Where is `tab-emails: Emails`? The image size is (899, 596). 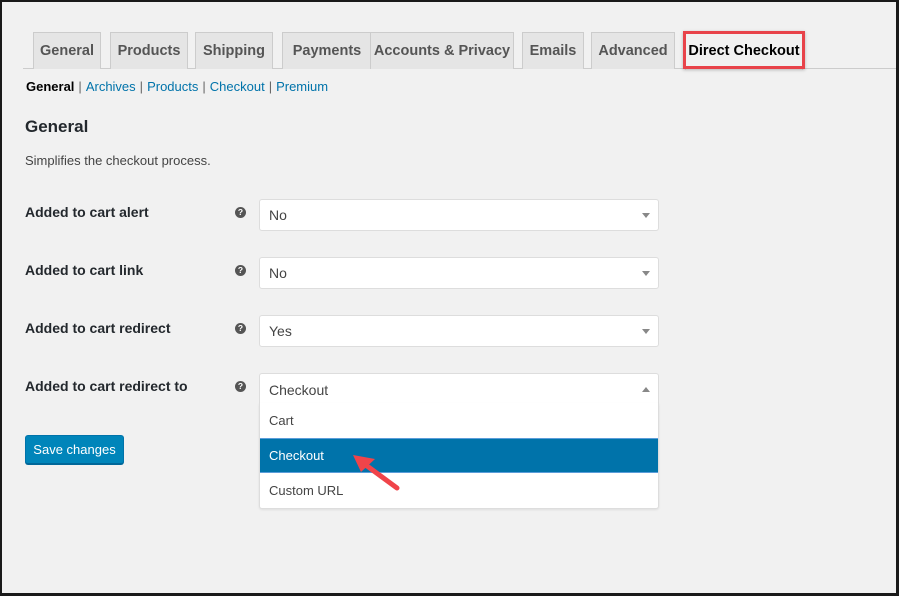 tab-emails: Emails is located at coordinates (553, 50).